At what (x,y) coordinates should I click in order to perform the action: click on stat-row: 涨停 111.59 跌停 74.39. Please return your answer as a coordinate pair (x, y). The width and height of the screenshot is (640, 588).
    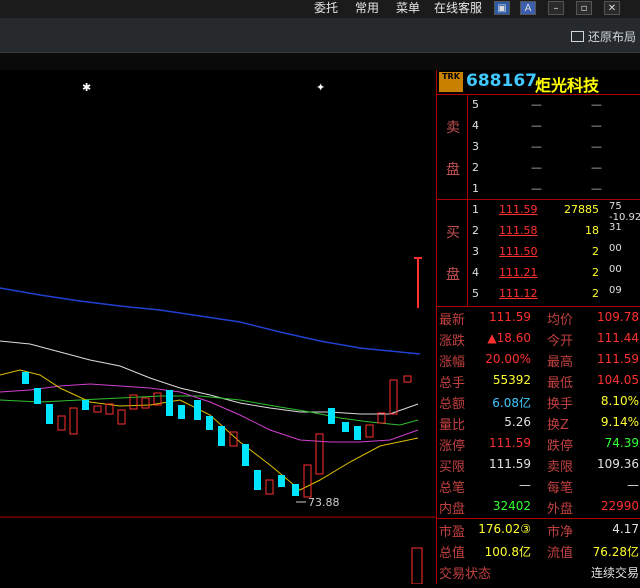
    Looking at the image, I should click on (538, 443).